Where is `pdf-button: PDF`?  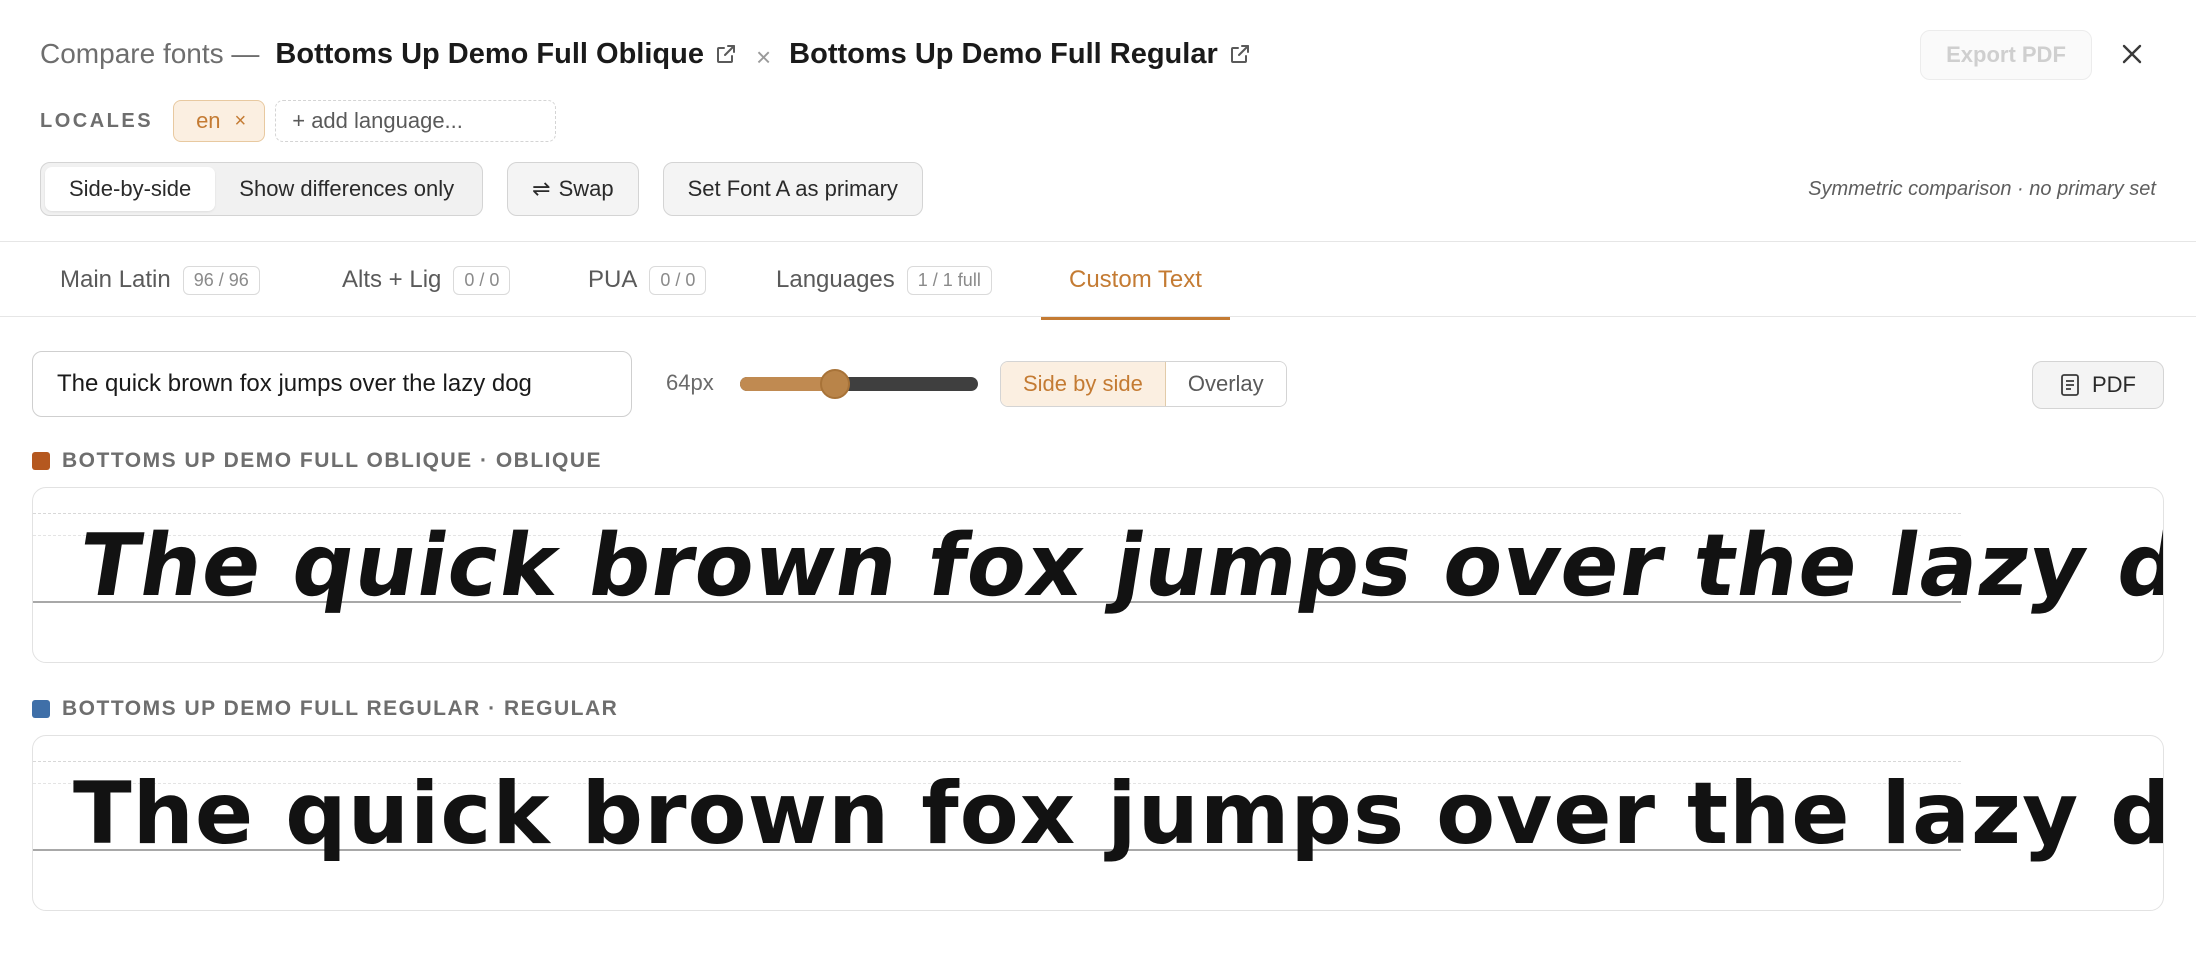
pdf-button: PDF is located at coordinates (2098, 385).